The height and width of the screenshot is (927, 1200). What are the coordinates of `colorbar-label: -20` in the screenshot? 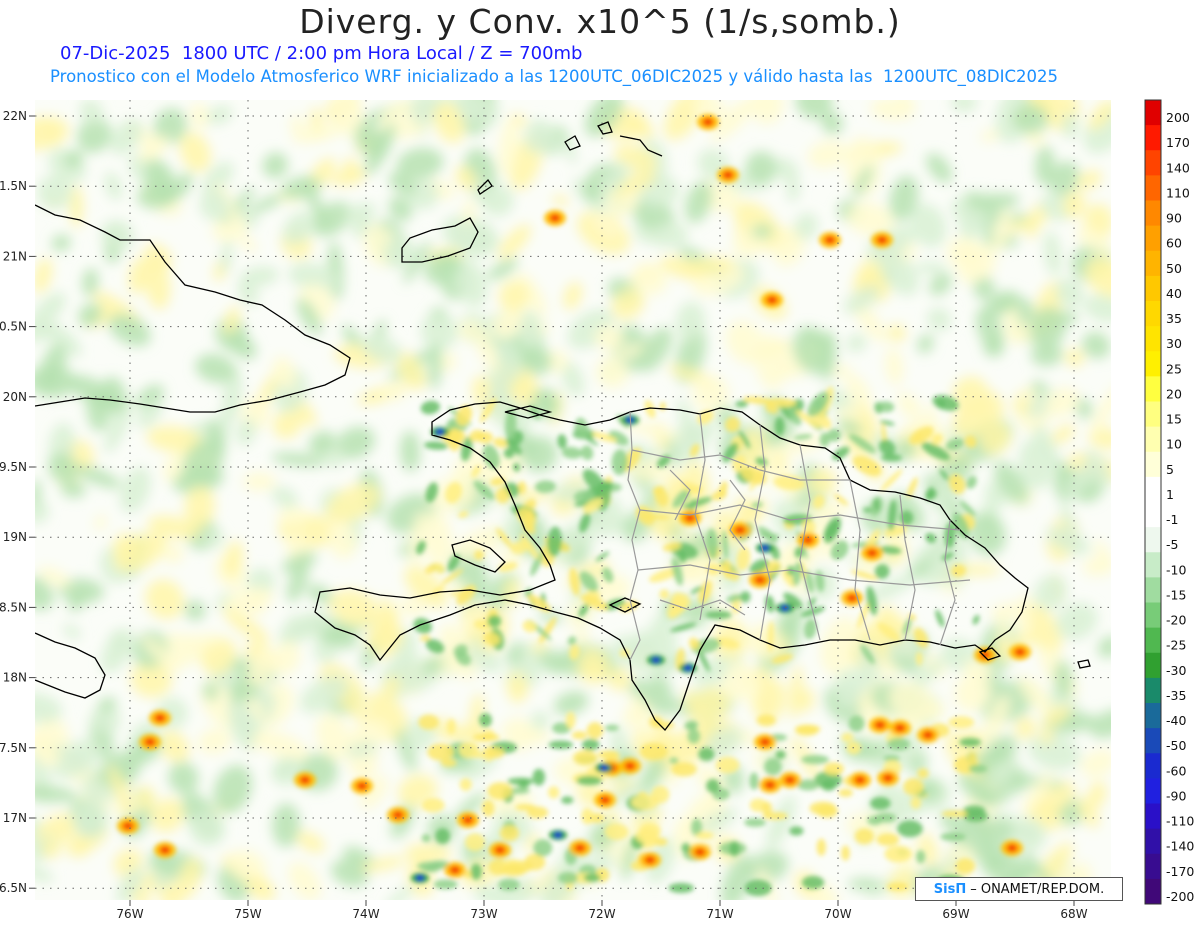 It's located at (1176, 620).